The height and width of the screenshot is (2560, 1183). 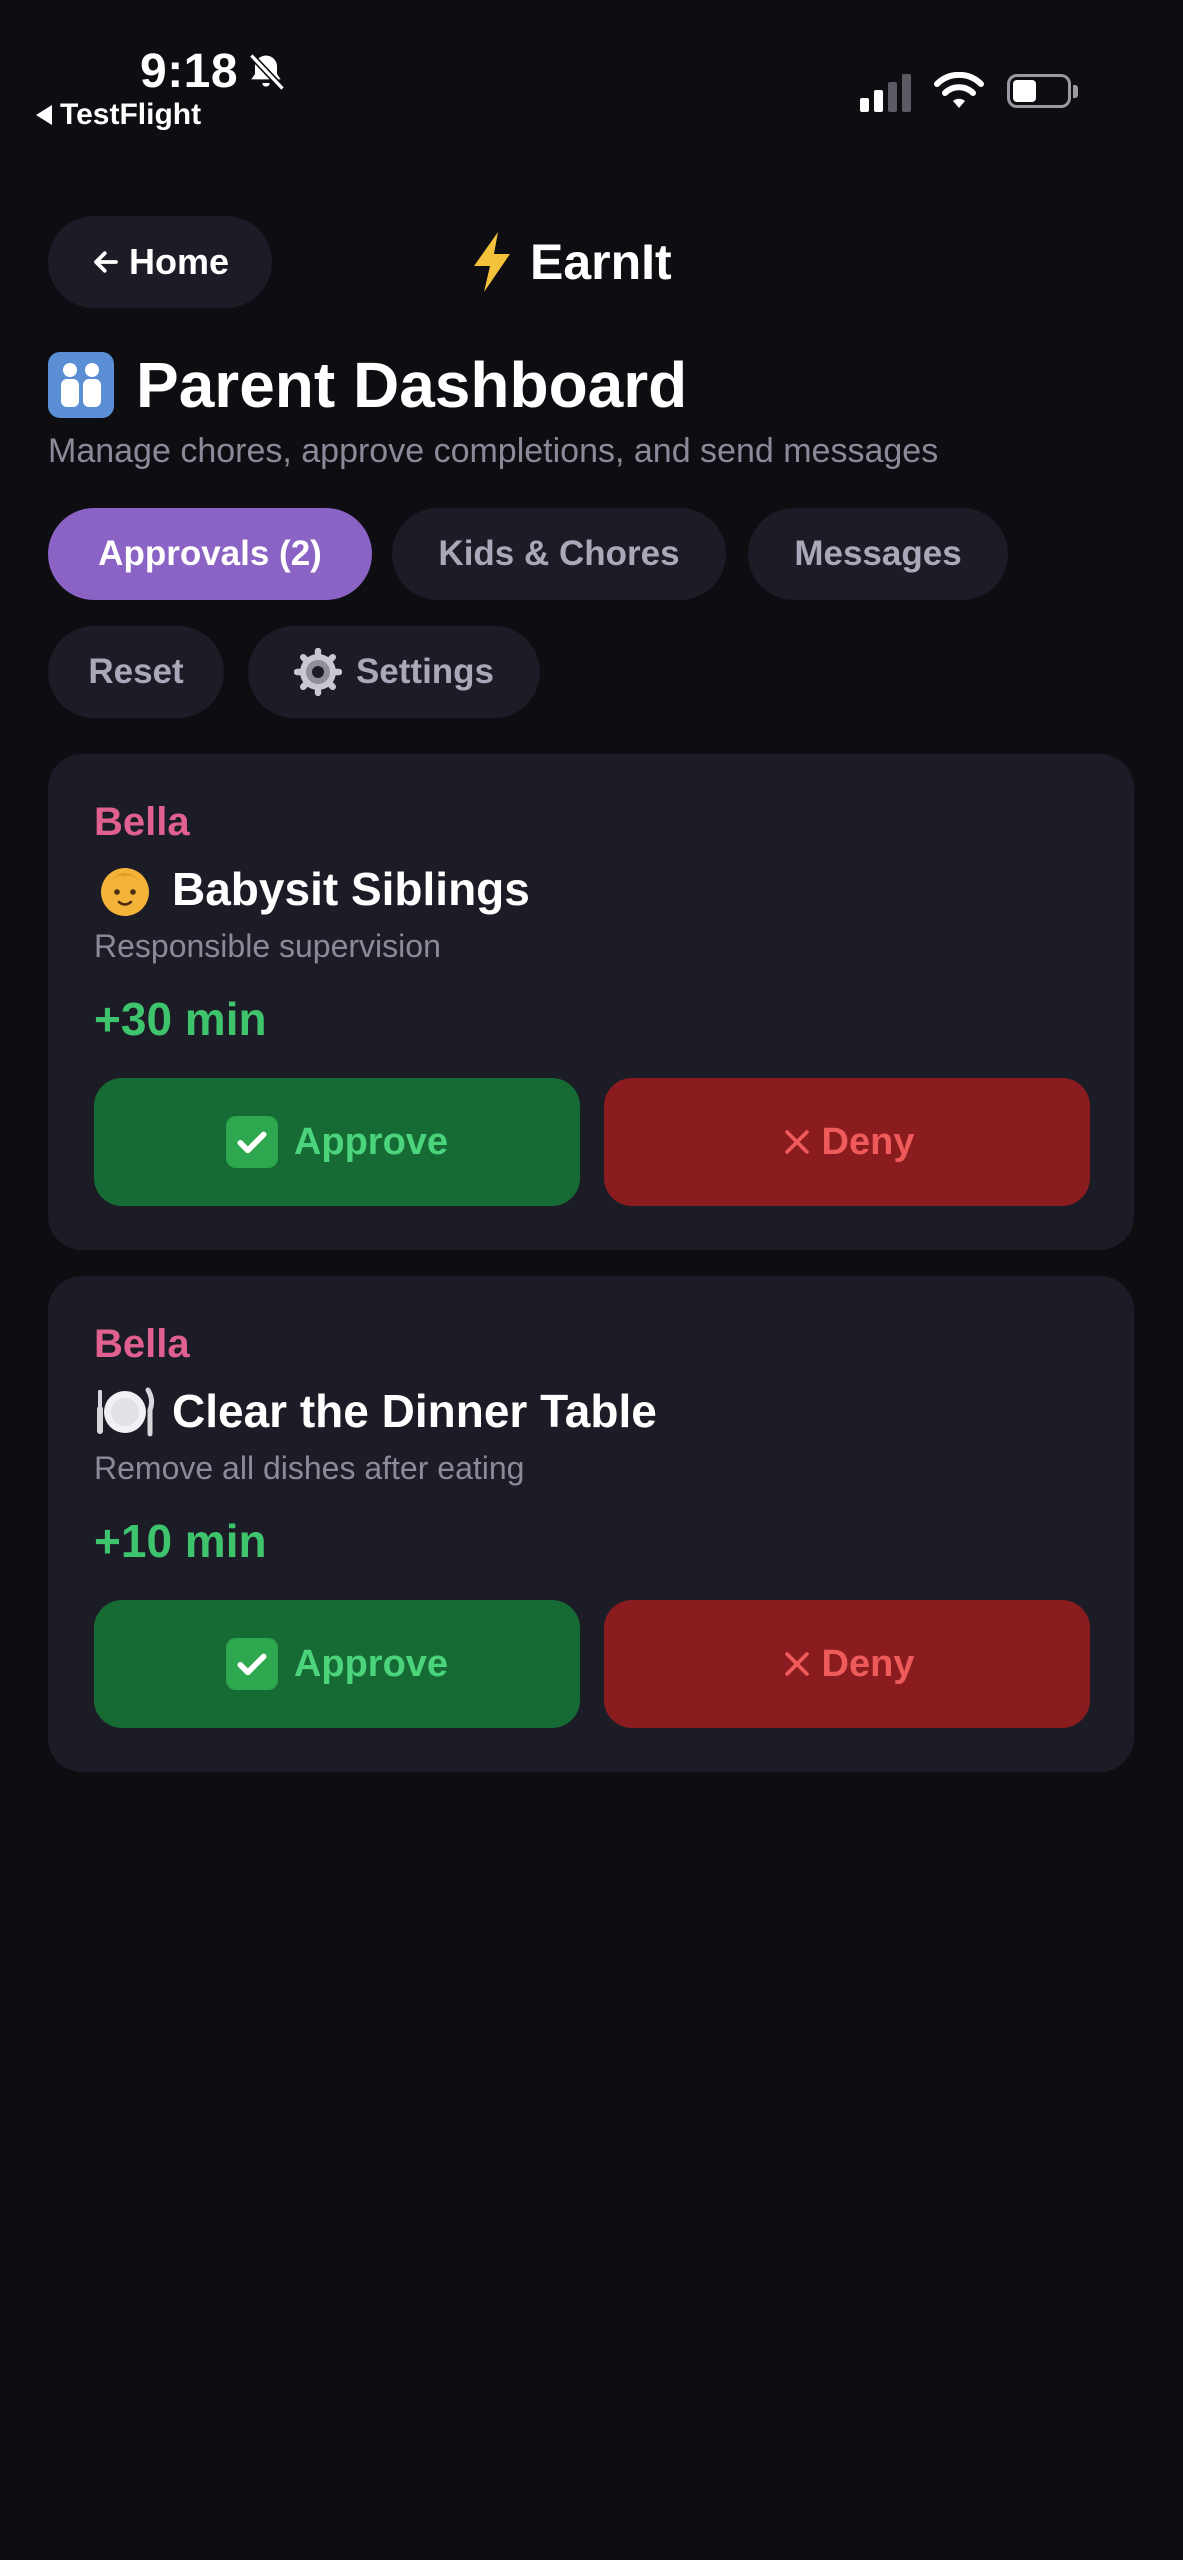 I want to click on chore-description: Remove all dishes after eating, so click(x=309, y=1468).